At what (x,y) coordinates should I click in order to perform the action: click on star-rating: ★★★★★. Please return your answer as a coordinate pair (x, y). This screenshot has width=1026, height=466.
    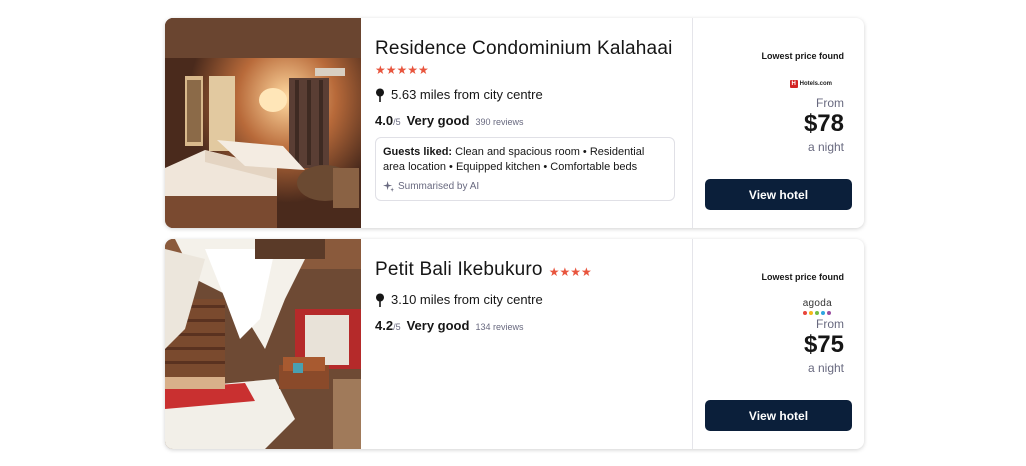
    Looking at the image, I should click on (402, 70).